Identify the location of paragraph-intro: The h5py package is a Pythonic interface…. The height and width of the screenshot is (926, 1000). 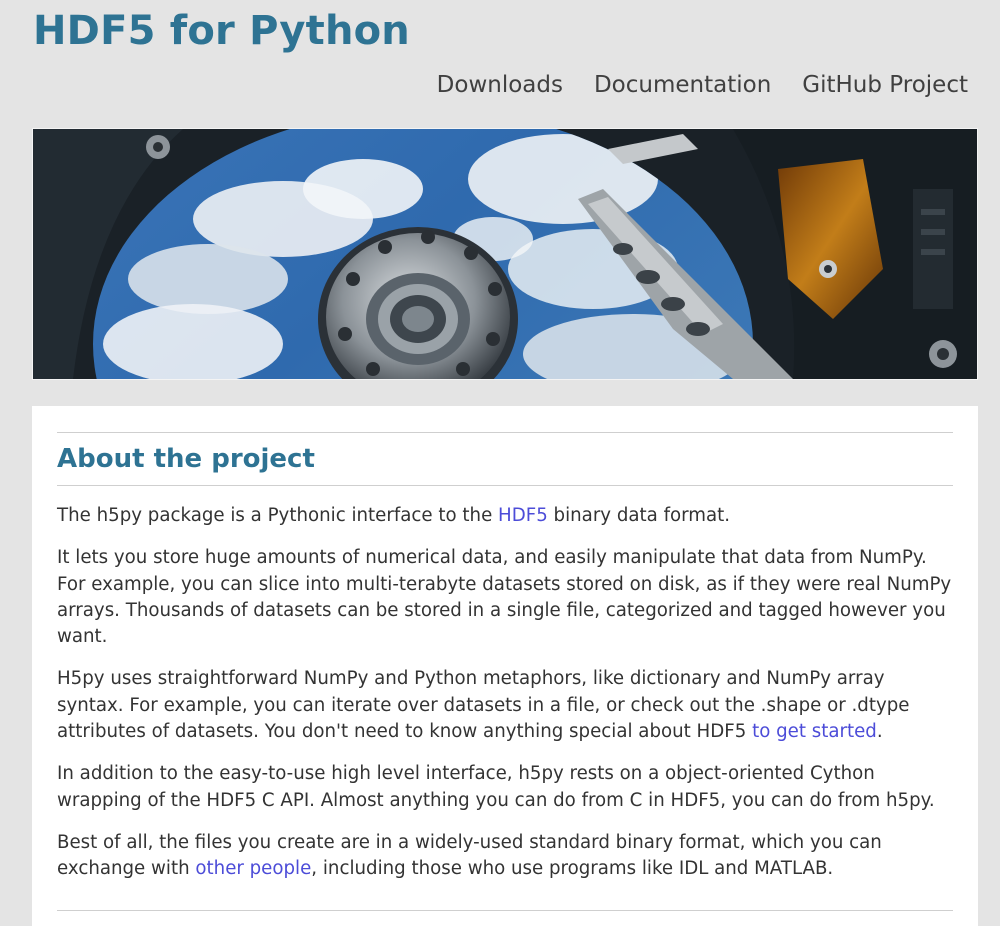
(505, 516).